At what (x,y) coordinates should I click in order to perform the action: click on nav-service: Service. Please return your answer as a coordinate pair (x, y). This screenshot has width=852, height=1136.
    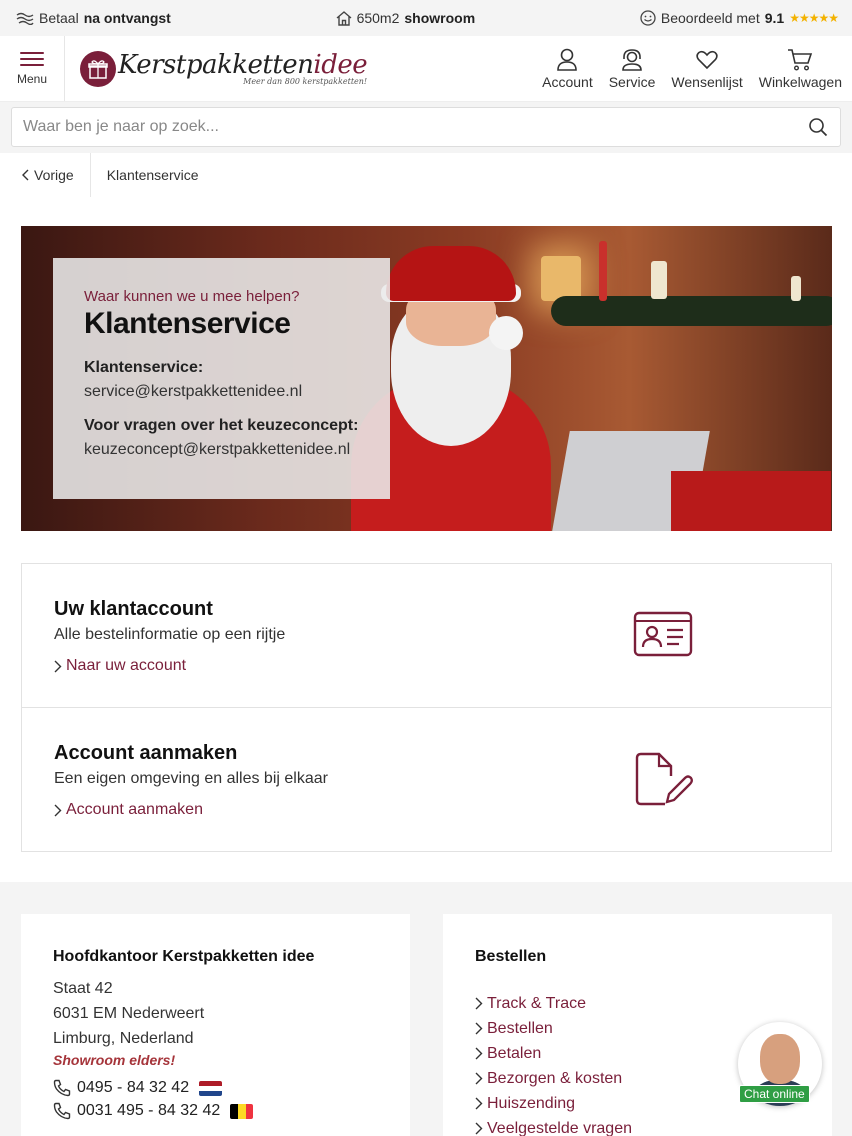
    Looking at the image, I should click on (632, 69).